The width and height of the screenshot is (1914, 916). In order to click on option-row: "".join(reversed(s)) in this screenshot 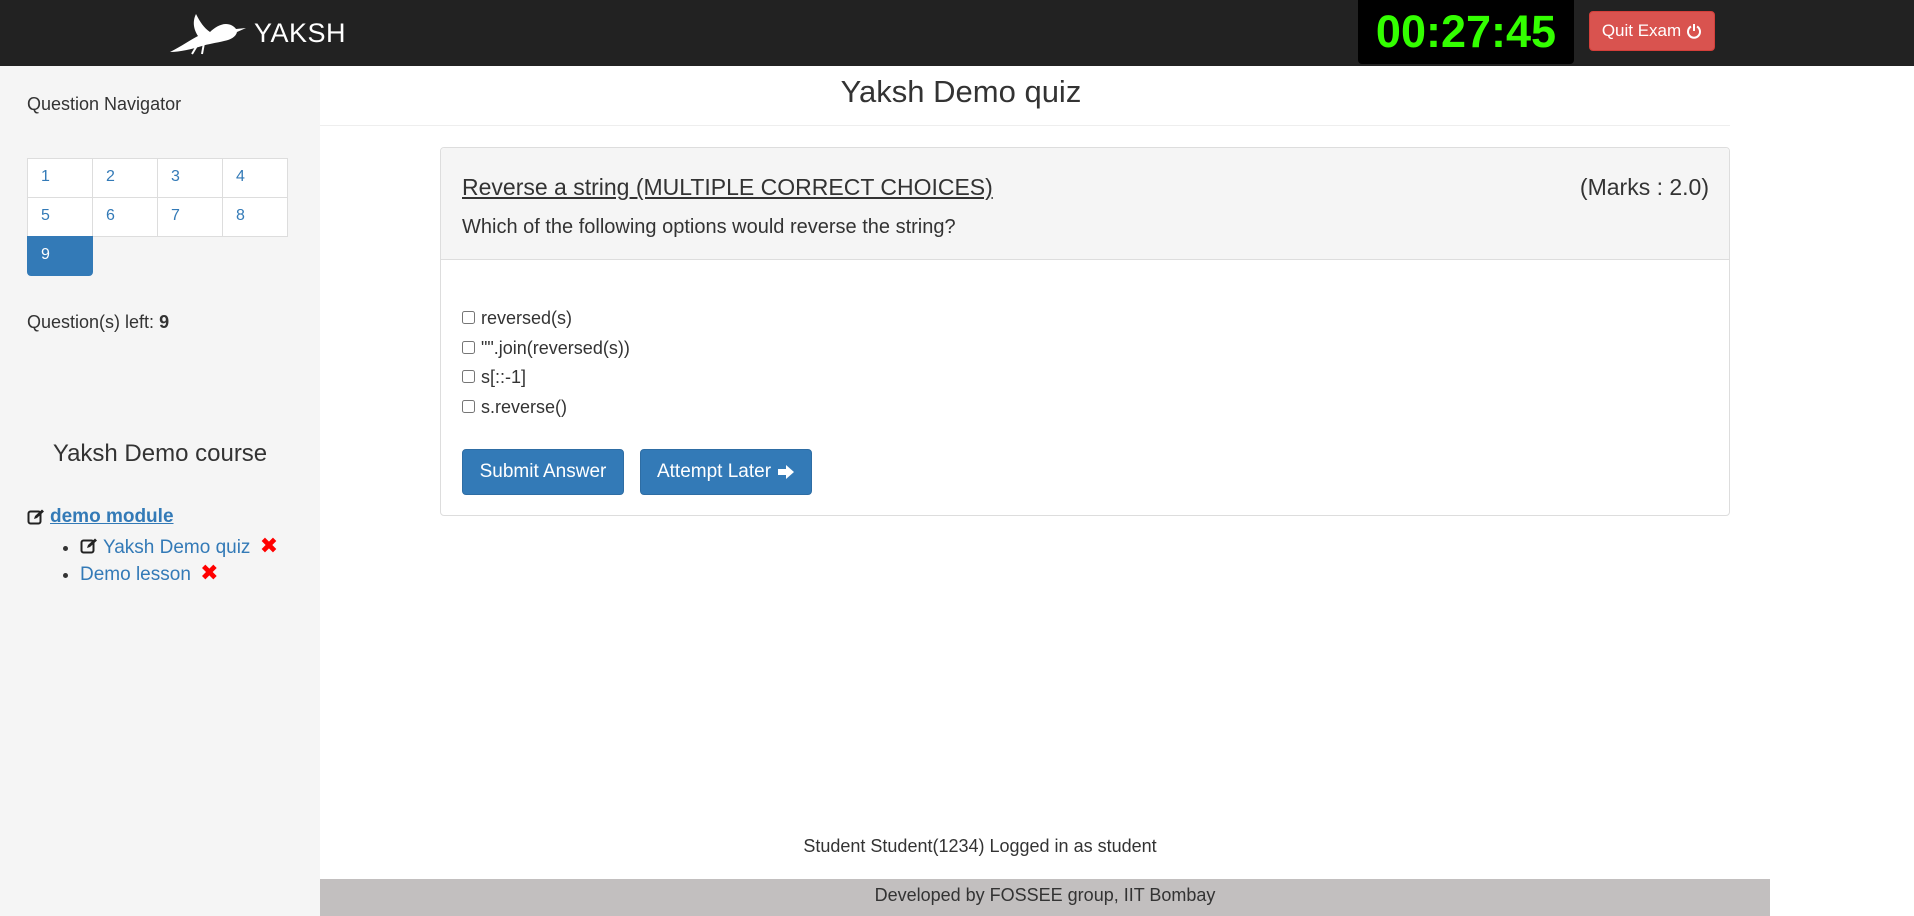, I will do `click(546, 353)`.